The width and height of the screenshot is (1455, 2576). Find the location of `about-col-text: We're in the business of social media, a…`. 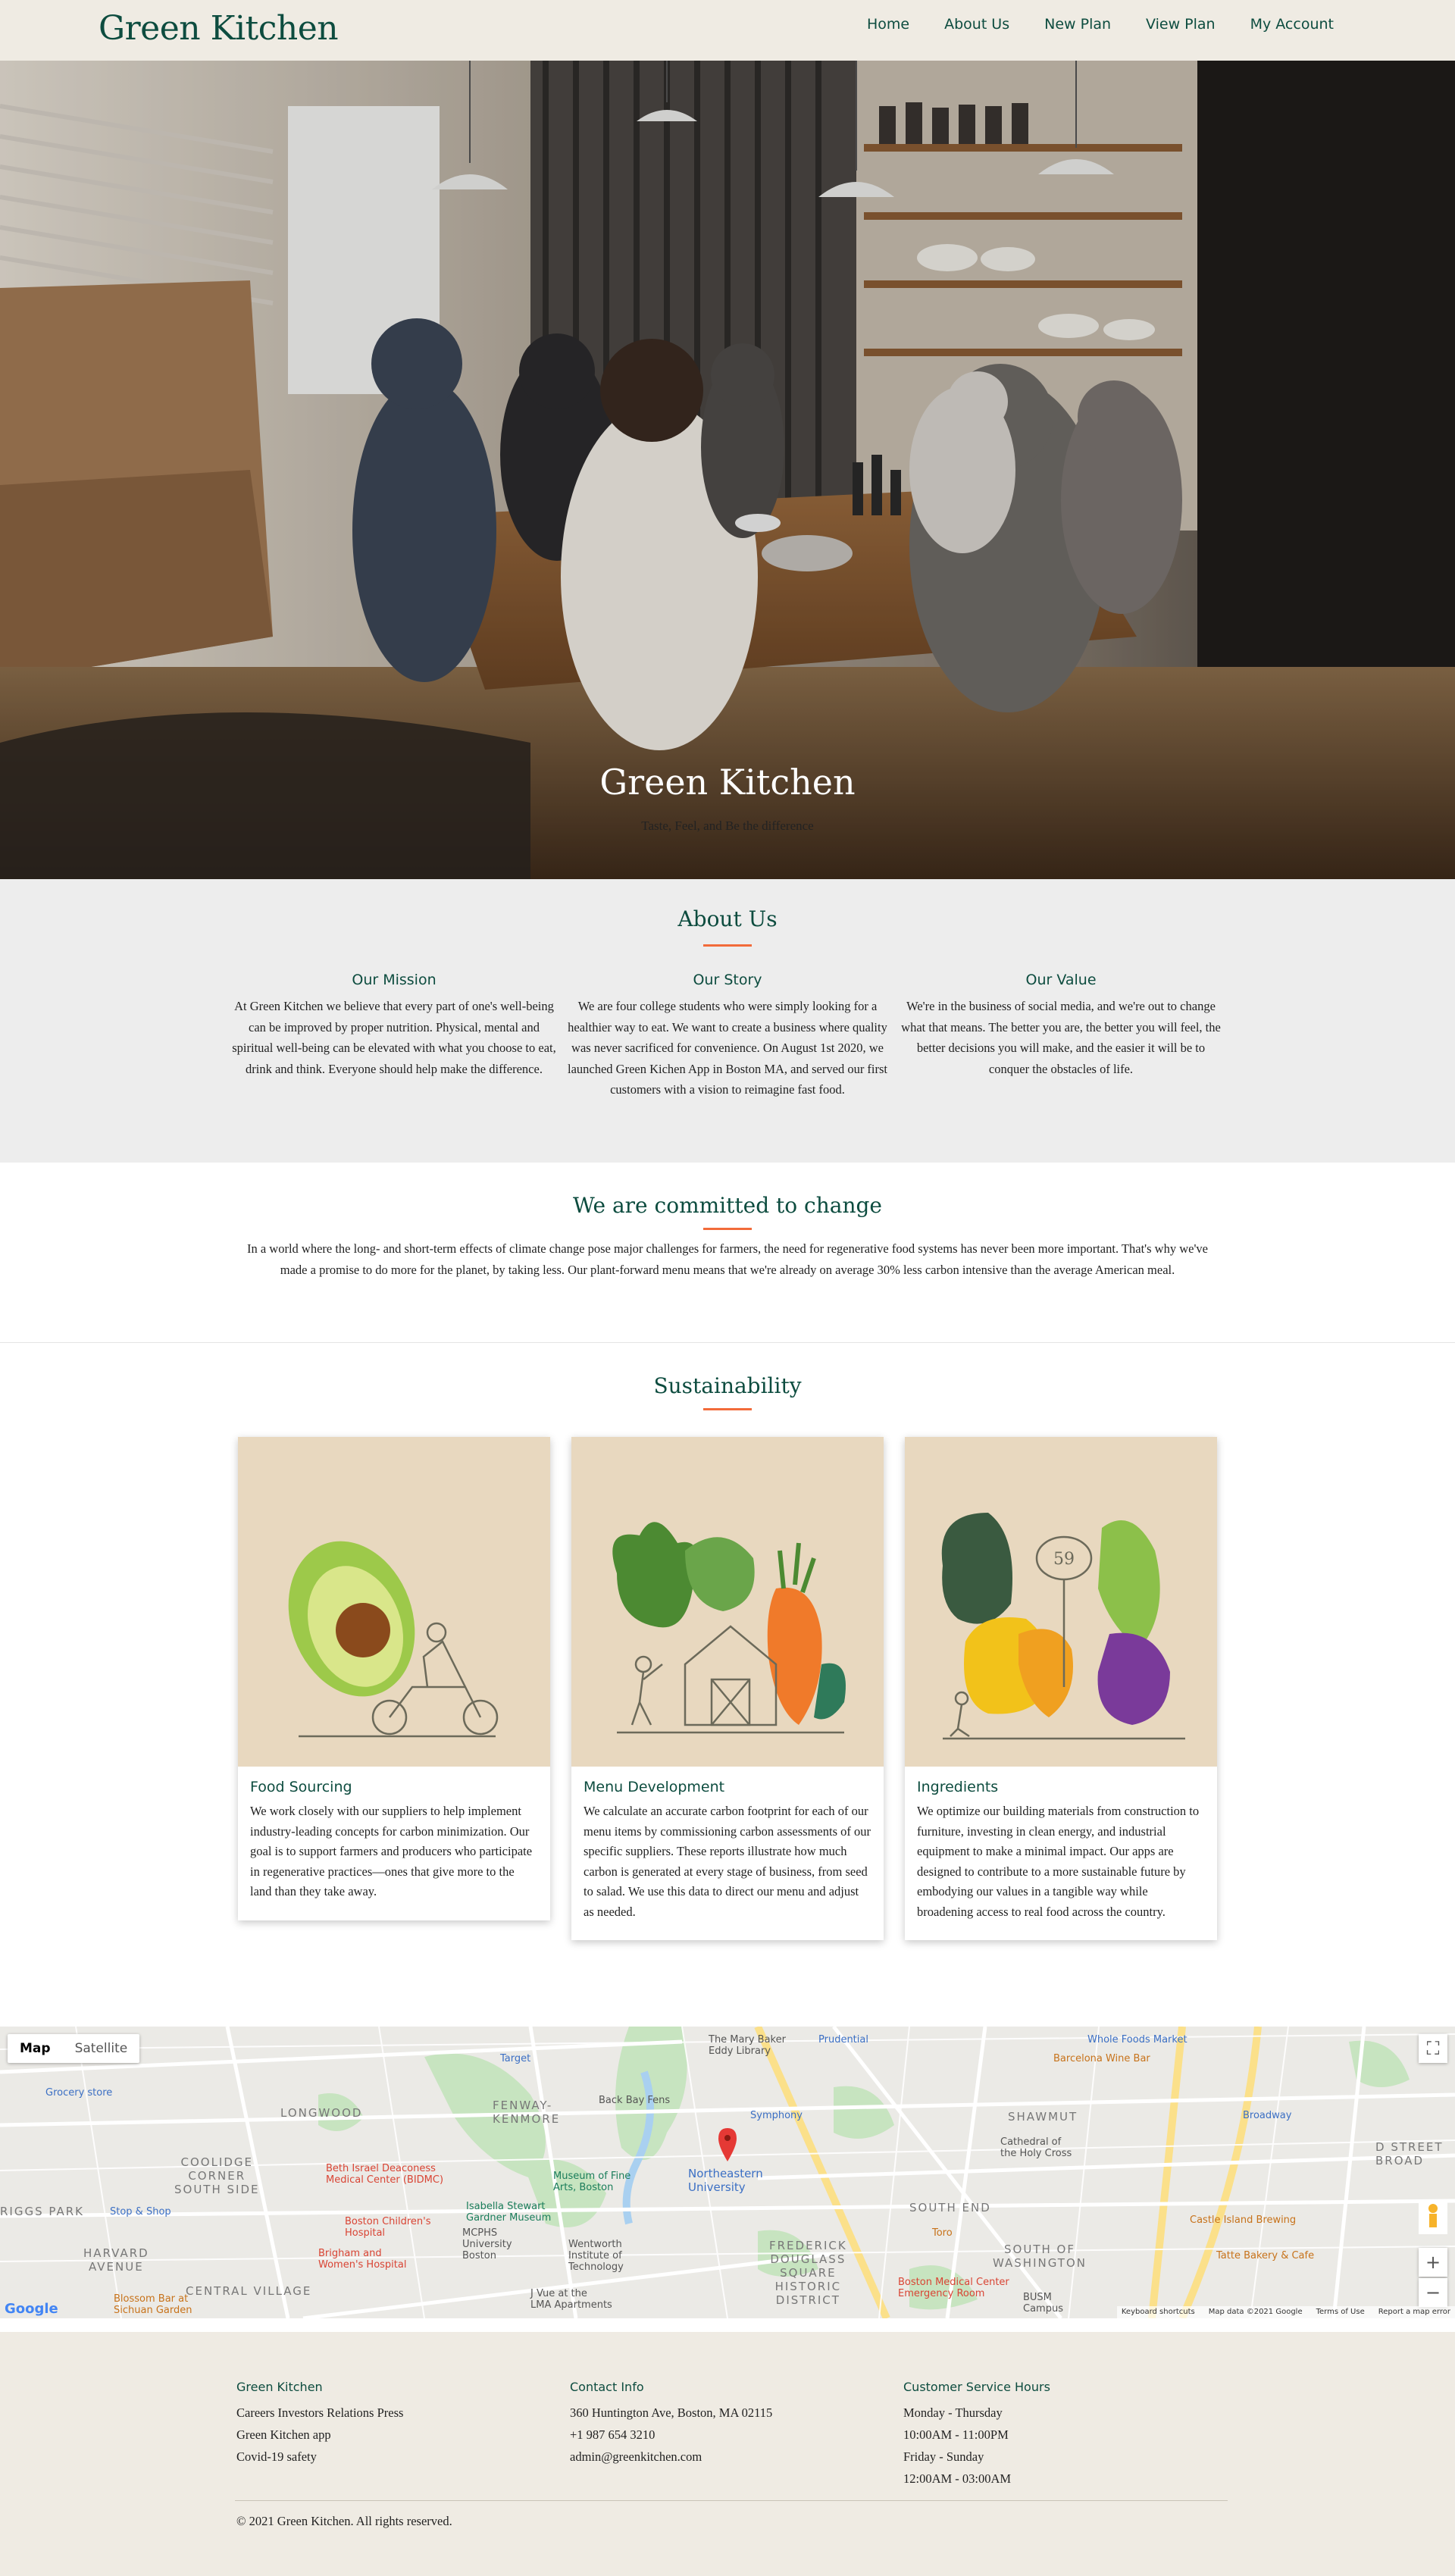

about-col-text: We're in the business of social media, a… is located at coordinates (1061, 1037).